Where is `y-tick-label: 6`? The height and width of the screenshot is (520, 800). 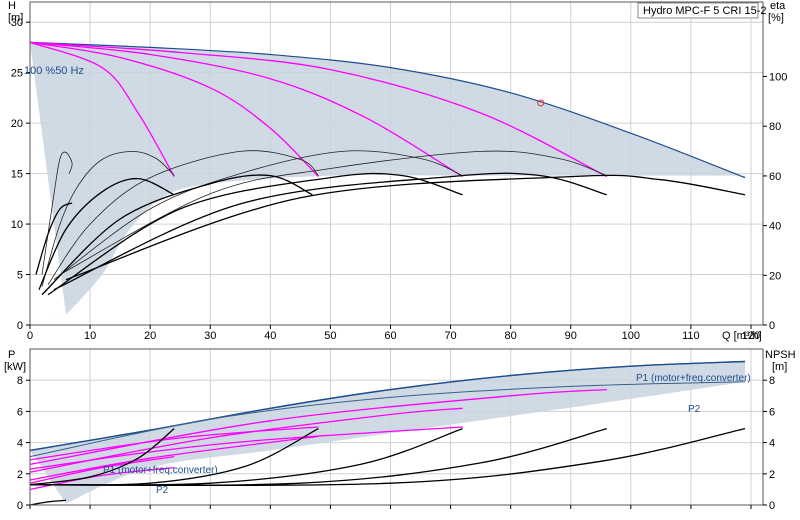
y-tick-label: 6 is located at coordinates (20, 412).